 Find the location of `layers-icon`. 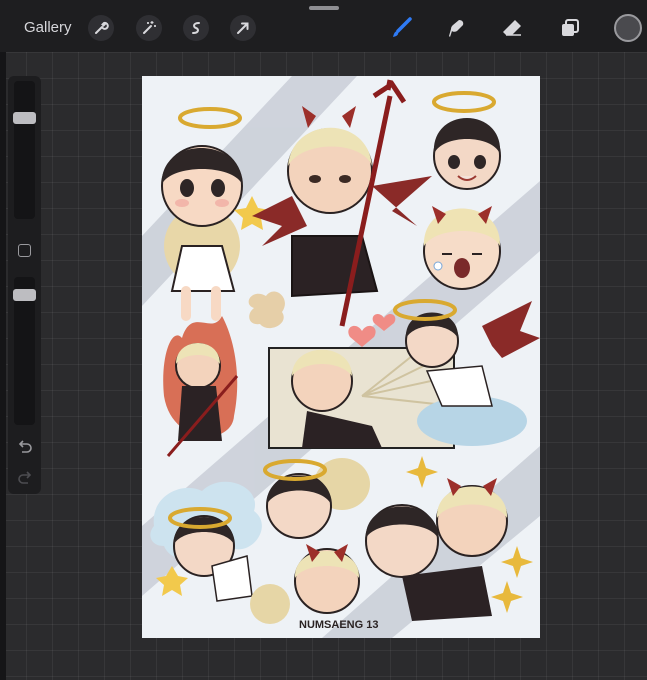

layers-icon is located at coordinates (570, 28).